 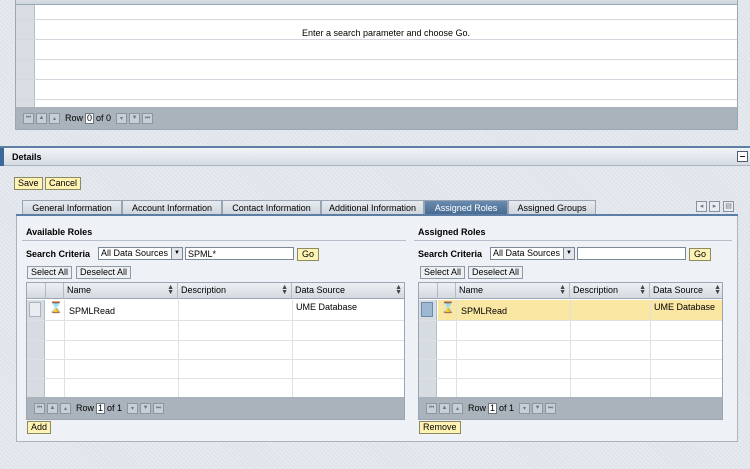 I want to click on tab-additional-information: Additional Information, so click(x=372, y=207).